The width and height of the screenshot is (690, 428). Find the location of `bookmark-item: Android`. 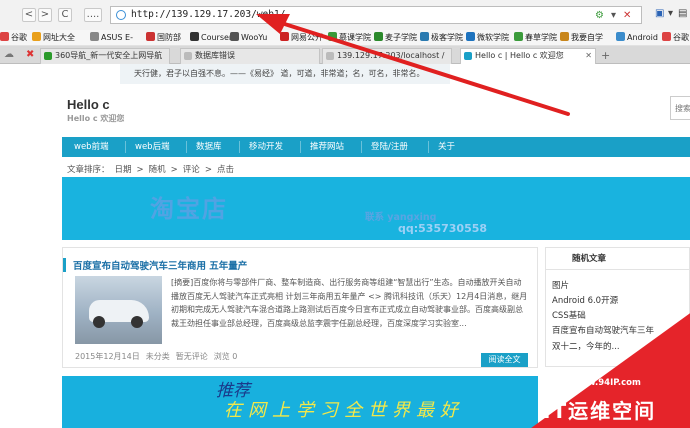

bookmark-item: Android is located at coordinates (637, 37).